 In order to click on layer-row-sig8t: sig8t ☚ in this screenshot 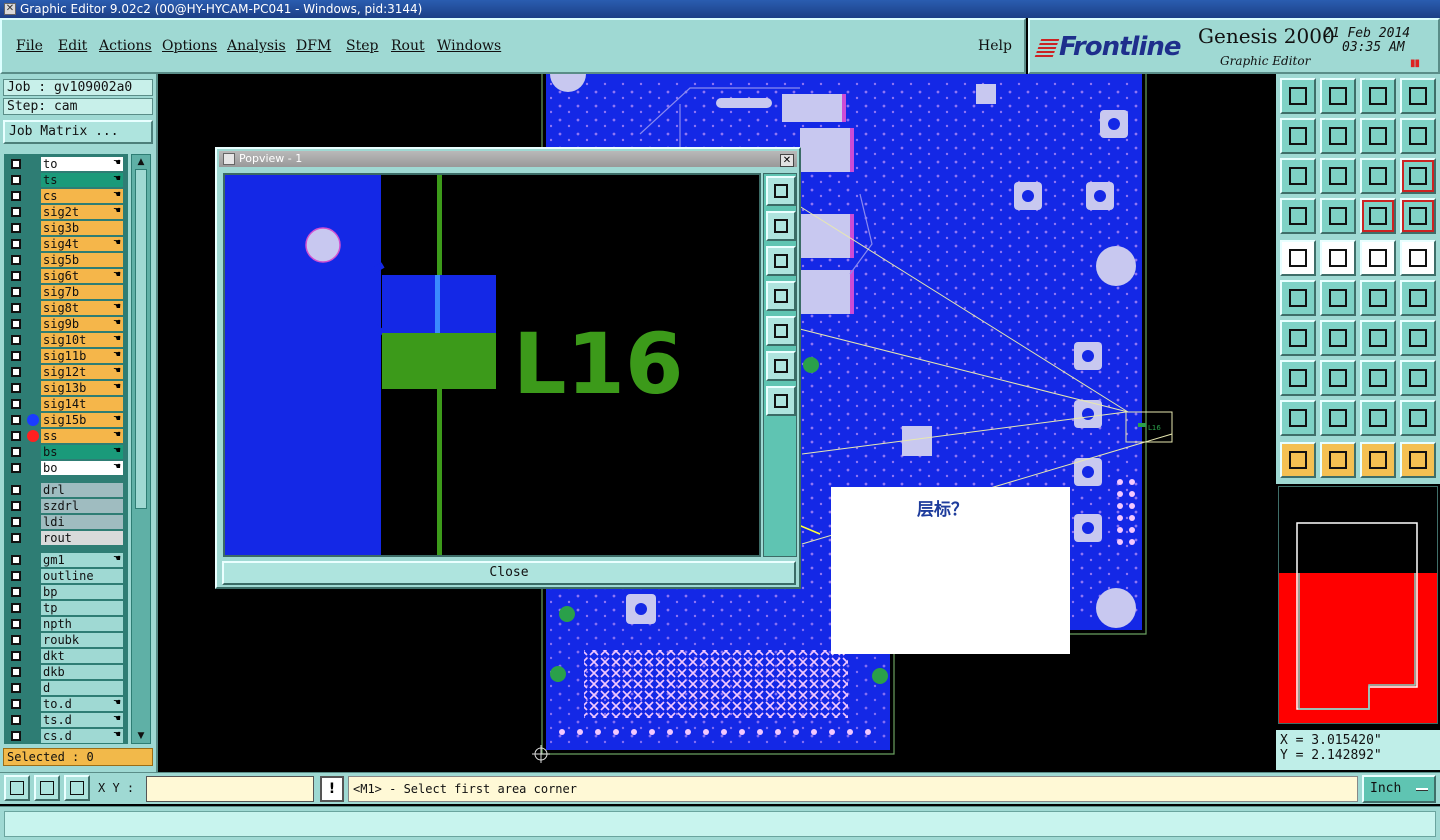, I will do `click(66, 308)`.